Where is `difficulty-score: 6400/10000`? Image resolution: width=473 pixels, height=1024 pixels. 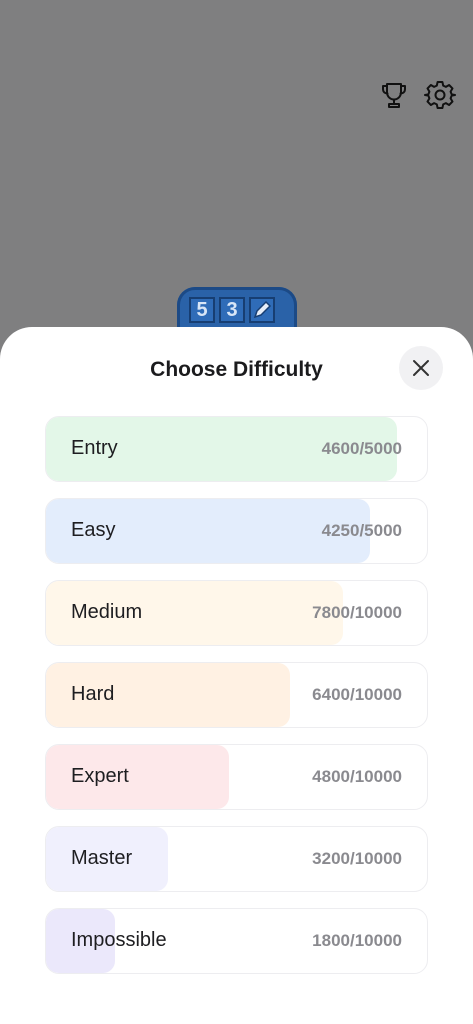
difficulty-score: 6400/10000 is located at coordinates (357, 694).